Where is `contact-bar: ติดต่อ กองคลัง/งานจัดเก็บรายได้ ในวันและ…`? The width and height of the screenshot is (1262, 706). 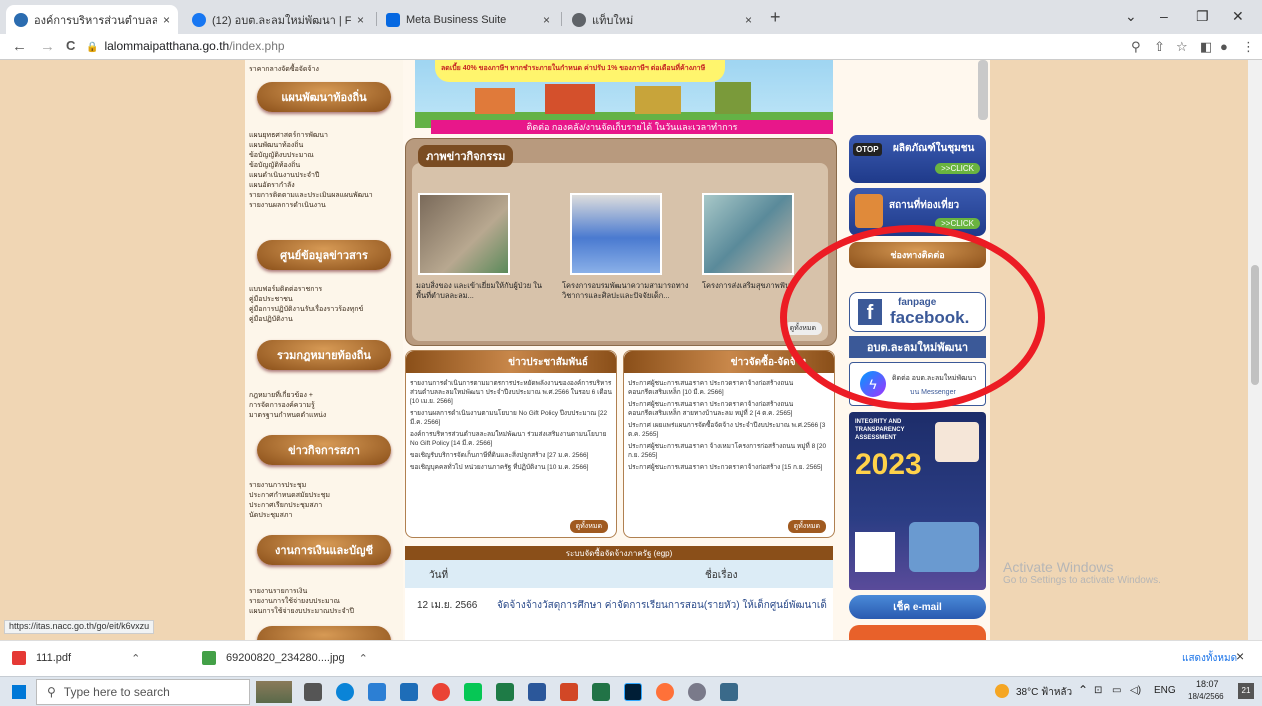 contact-bar: ติดต่อ กองคลัง/งานจัดเก็บรายได้ ในวันและ… is located at coordinates (632, 127).